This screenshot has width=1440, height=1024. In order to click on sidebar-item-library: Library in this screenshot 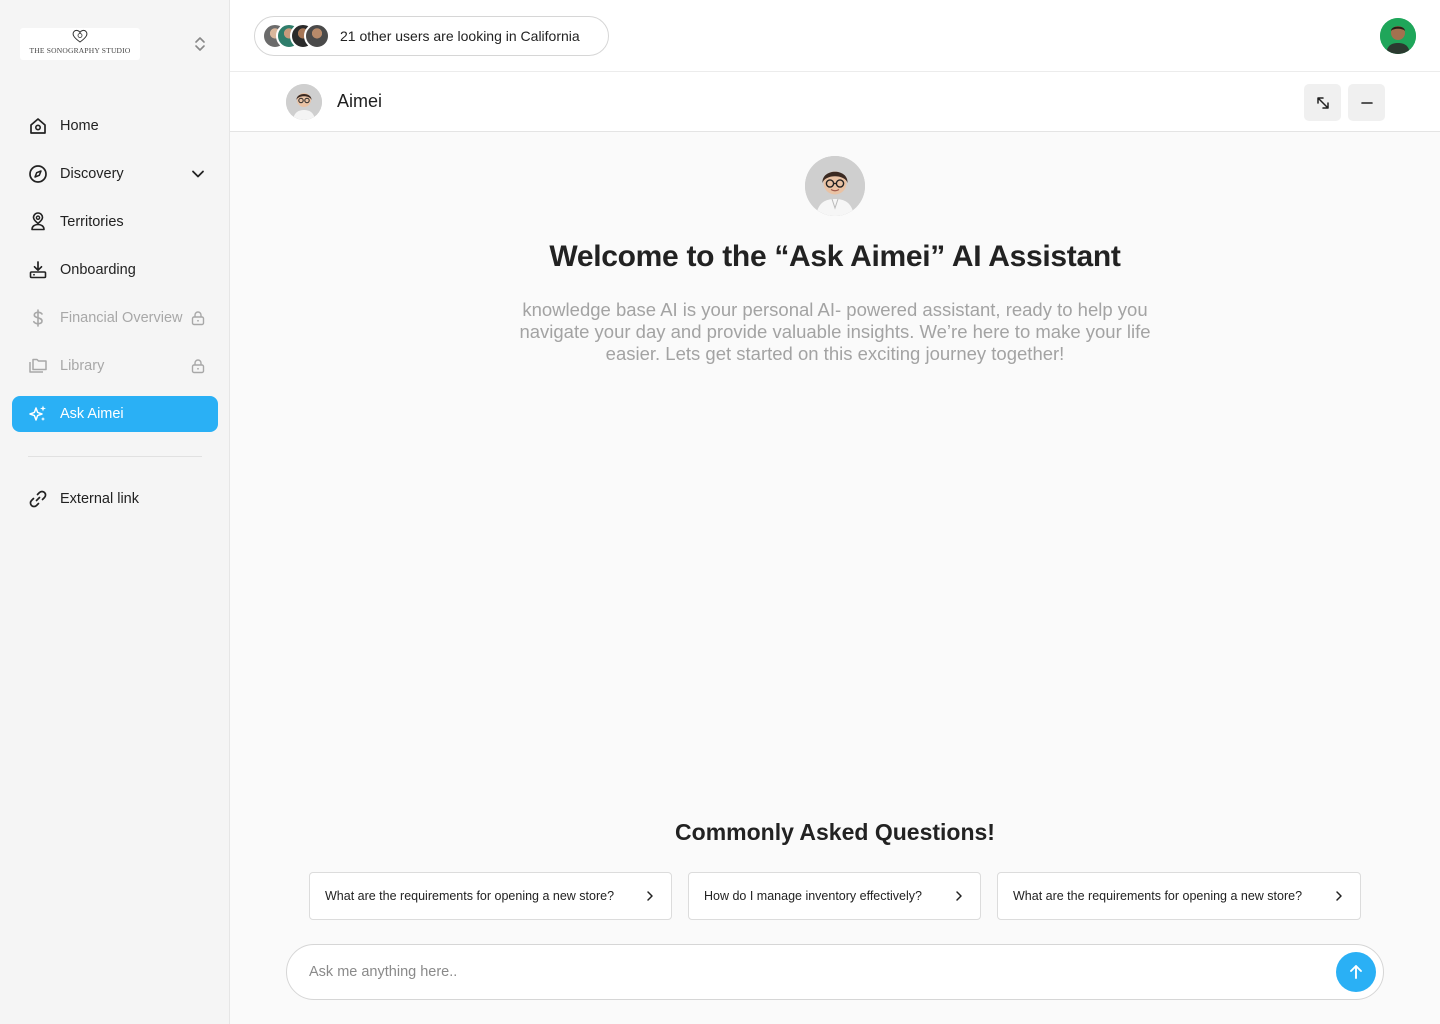, I will do `click(115, 366)`.